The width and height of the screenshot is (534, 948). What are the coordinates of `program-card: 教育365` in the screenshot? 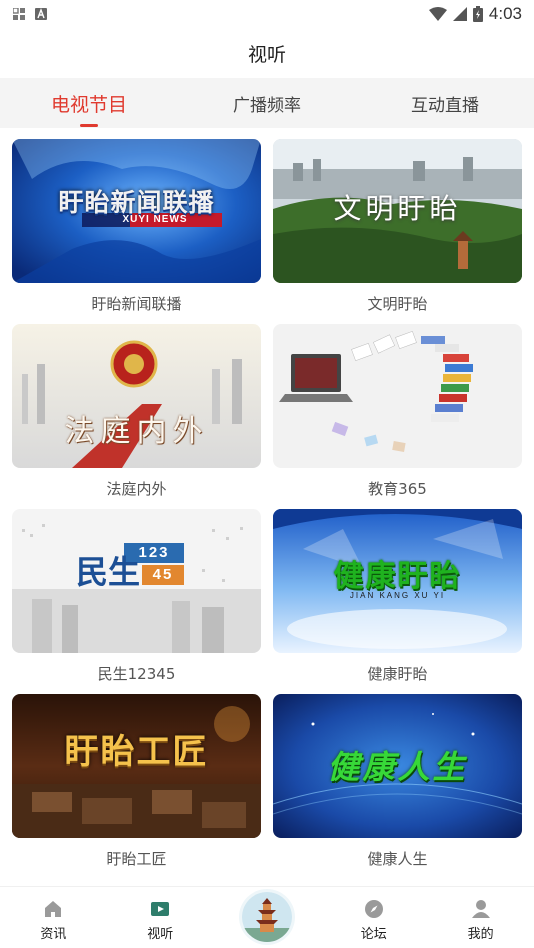 It's located at (397, 416).